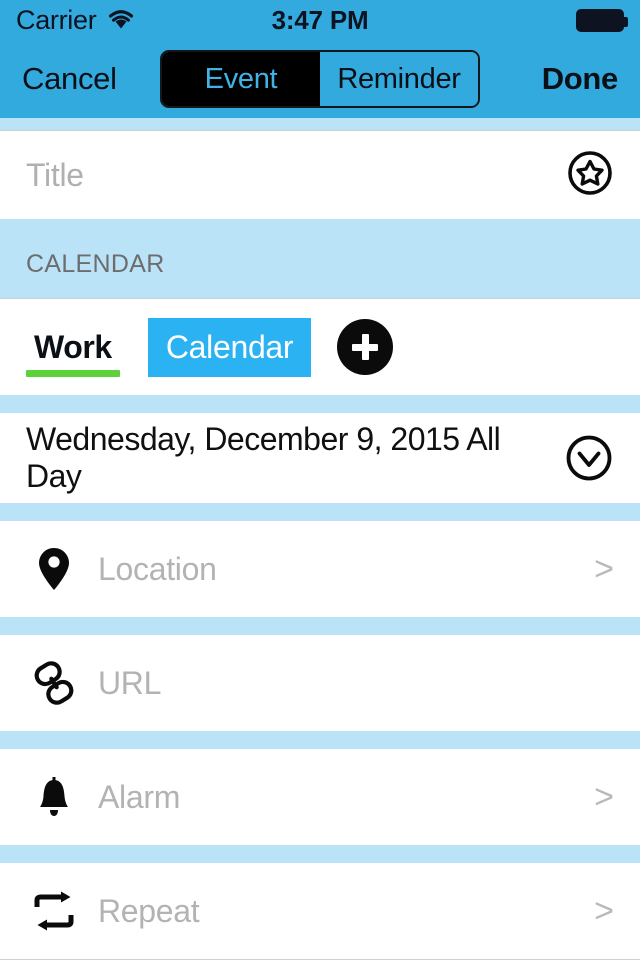 This screenshot has height=960, width=640. I want to click on wifi-icon, so click(121, 20).